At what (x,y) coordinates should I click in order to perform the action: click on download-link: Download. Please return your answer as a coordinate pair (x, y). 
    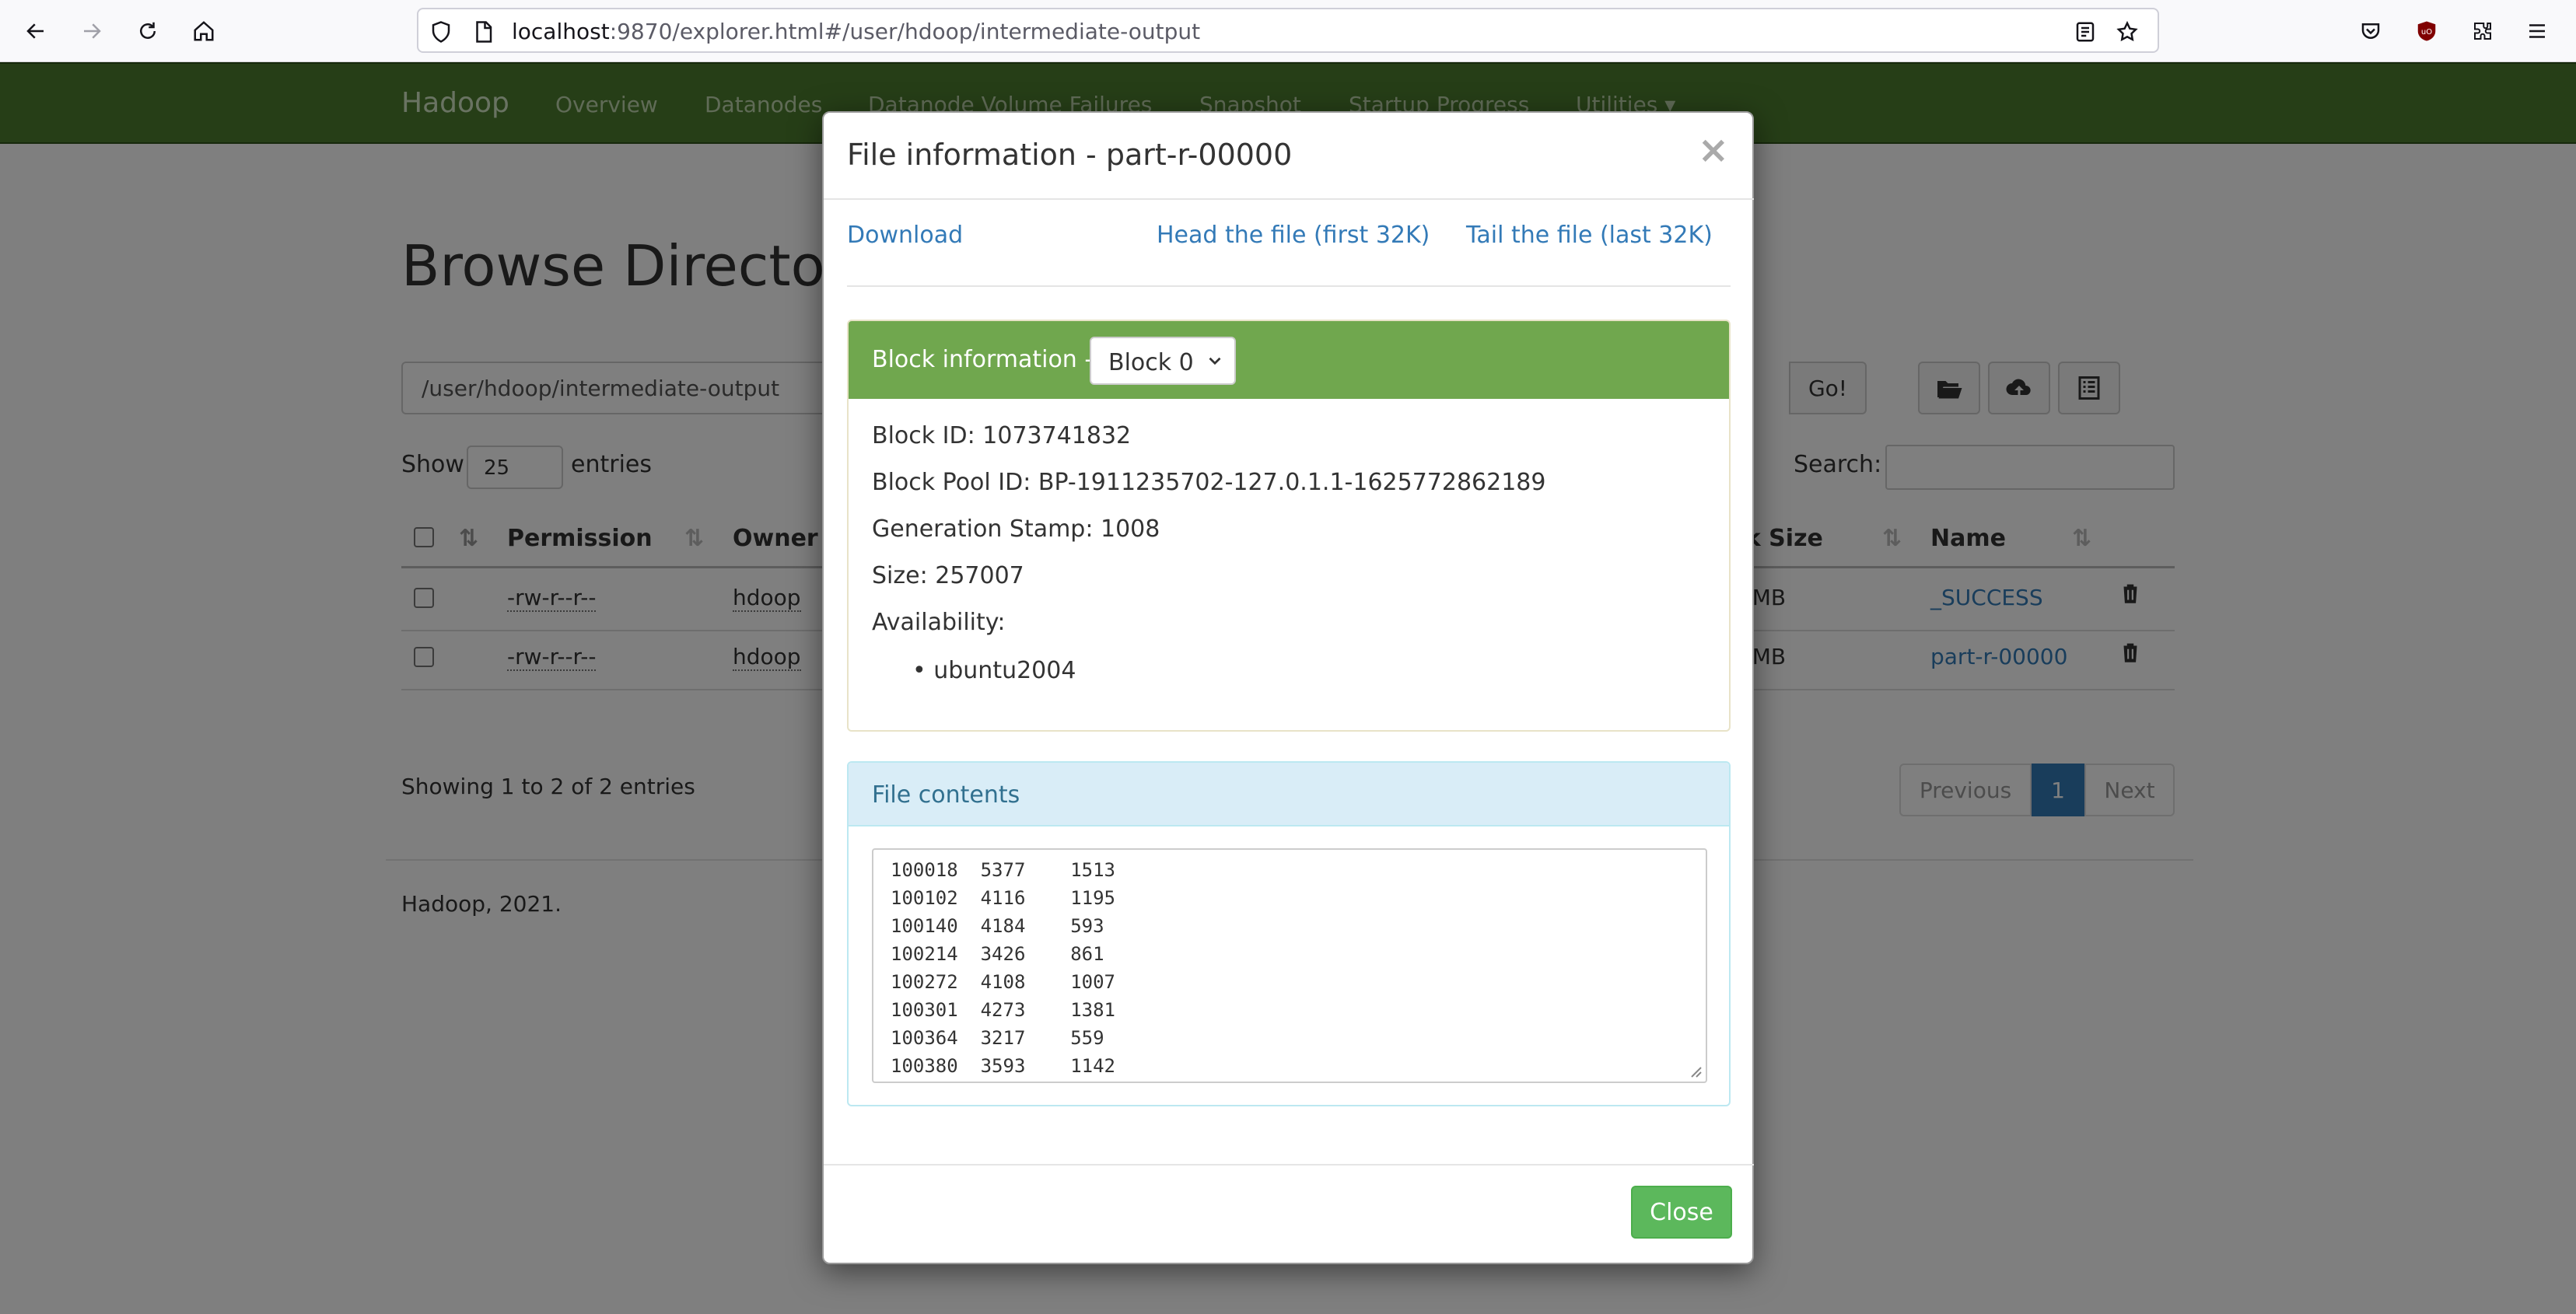
    Looking at the image, I should click on (905, 235).